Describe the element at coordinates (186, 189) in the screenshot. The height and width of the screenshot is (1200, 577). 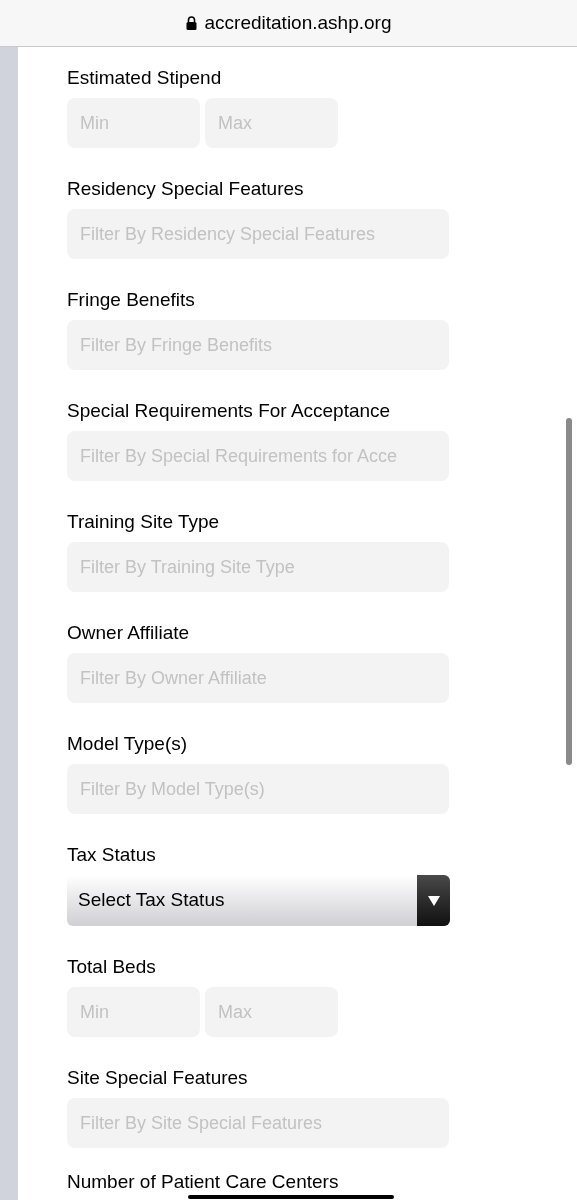
I see `field-label: Residency Special Features` at that location.